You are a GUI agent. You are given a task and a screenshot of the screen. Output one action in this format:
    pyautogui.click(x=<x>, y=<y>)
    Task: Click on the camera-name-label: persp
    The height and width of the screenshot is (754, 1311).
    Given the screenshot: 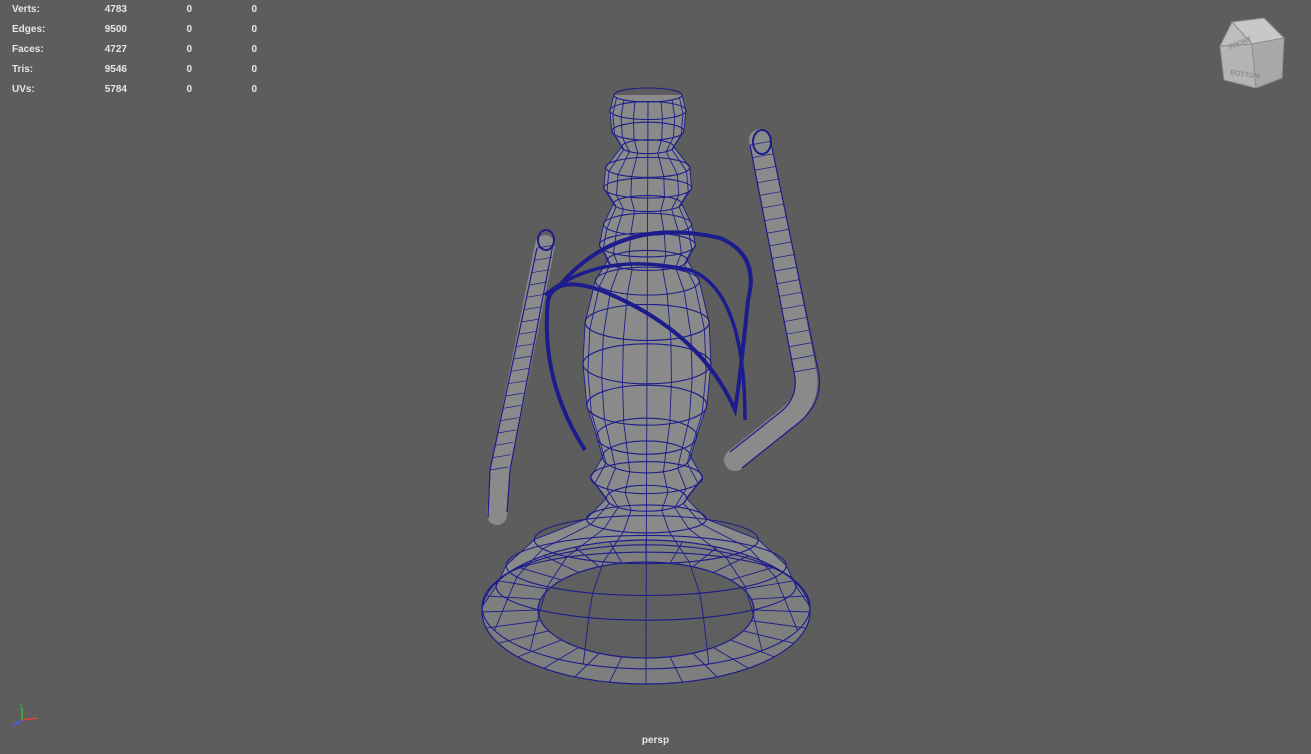 What is the action you would take?
    pyautogui.click(x=655, y=740)
    